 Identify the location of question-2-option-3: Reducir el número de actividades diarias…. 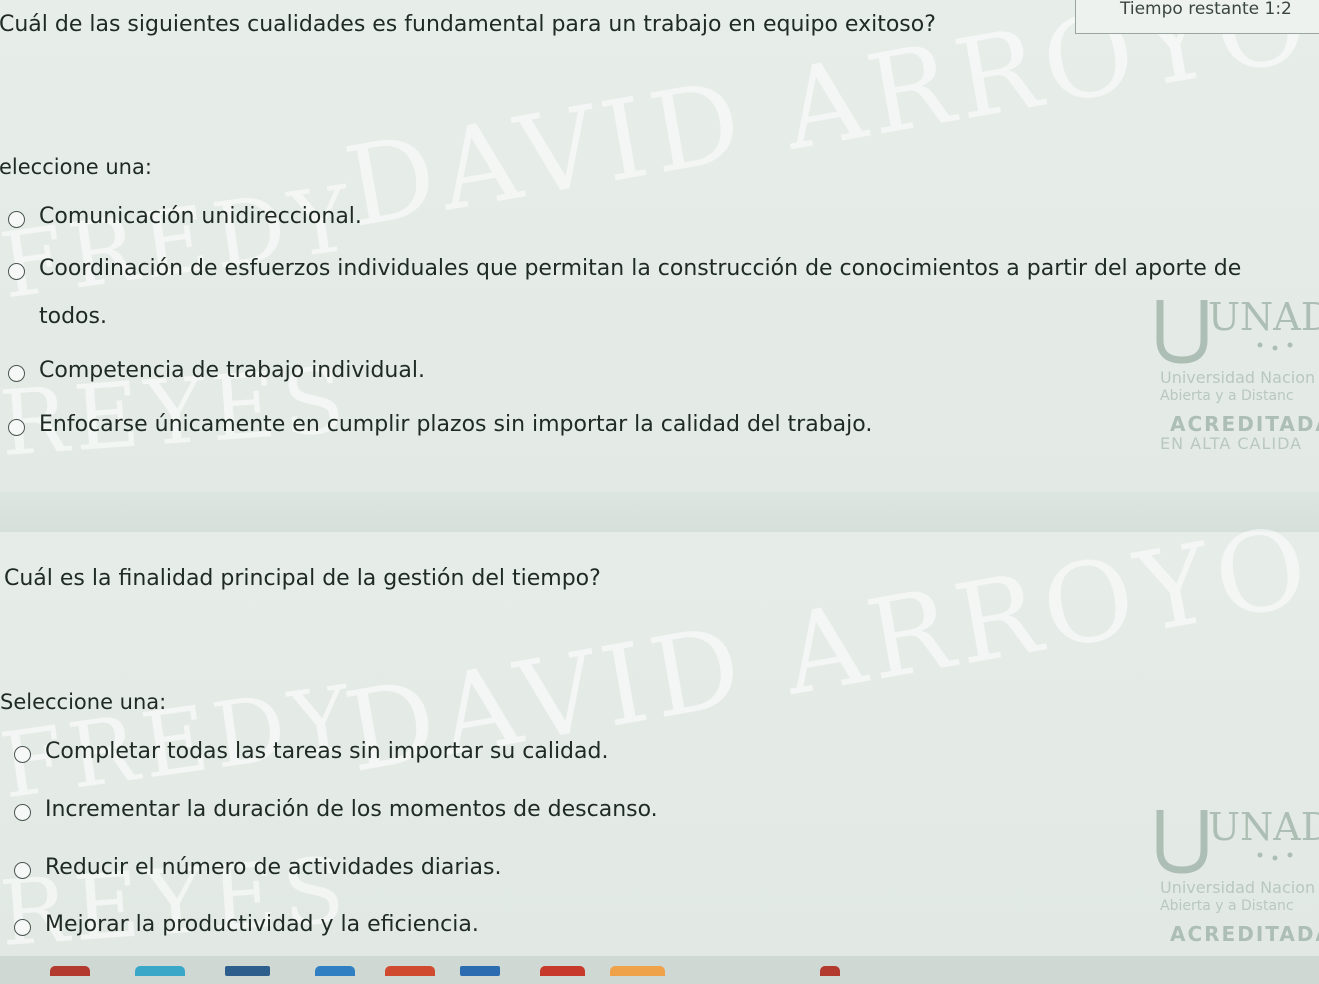
(258, 873).